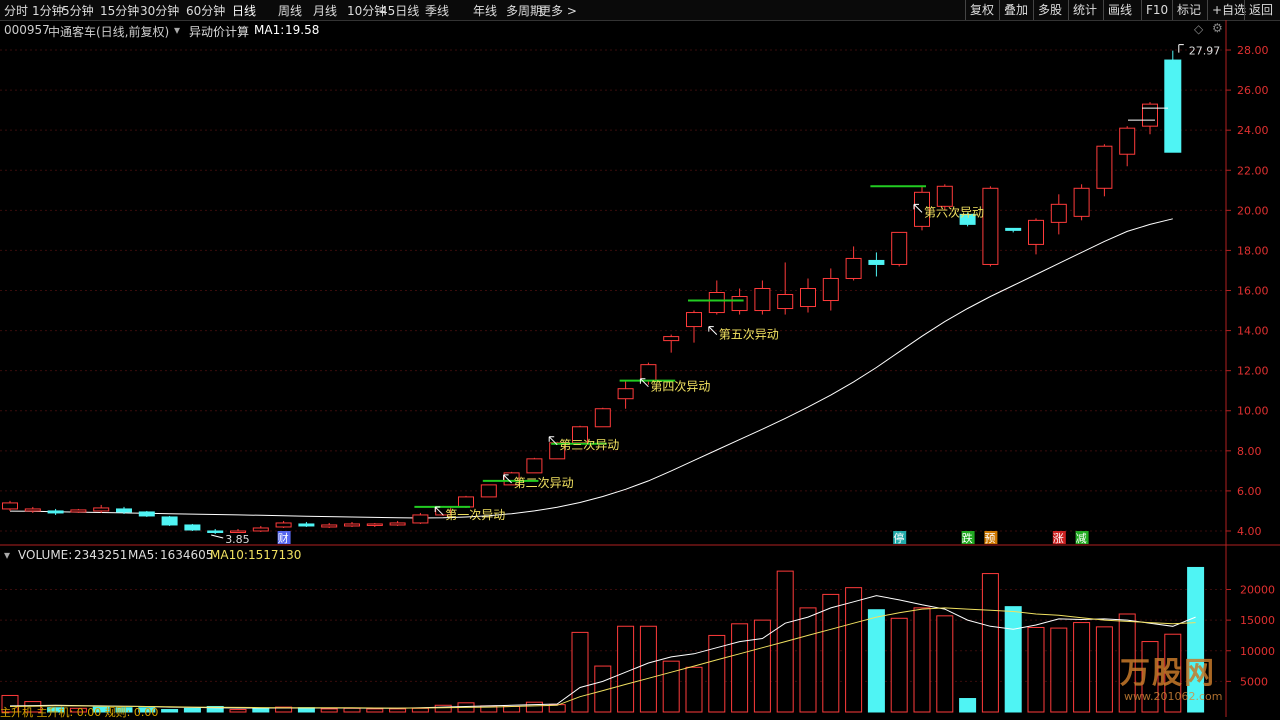 This screenshot has height=720, width=1280. What do you see at coordinates (967, 538) in the screenshot?
I see `event-tag-label: 跌` at bounding box center [967, 538].